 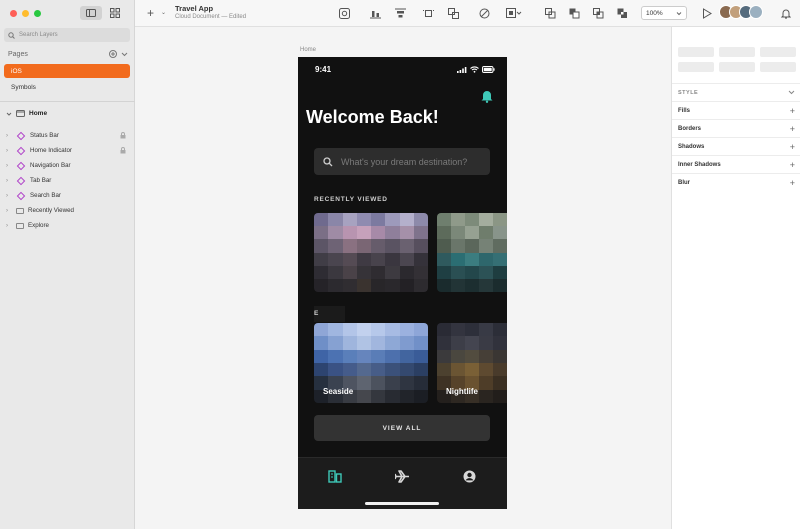 What do you see at coordinates (514, 13) in the screenshot?
I see `scale-button` at bounding box center [514, 13].